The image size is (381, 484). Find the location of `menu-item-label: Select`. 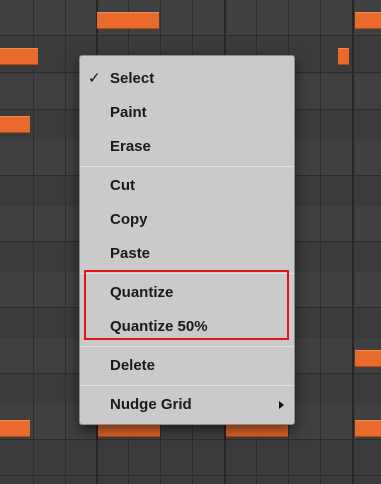

menu-item-label: Select is located at coordinates (132, 78).